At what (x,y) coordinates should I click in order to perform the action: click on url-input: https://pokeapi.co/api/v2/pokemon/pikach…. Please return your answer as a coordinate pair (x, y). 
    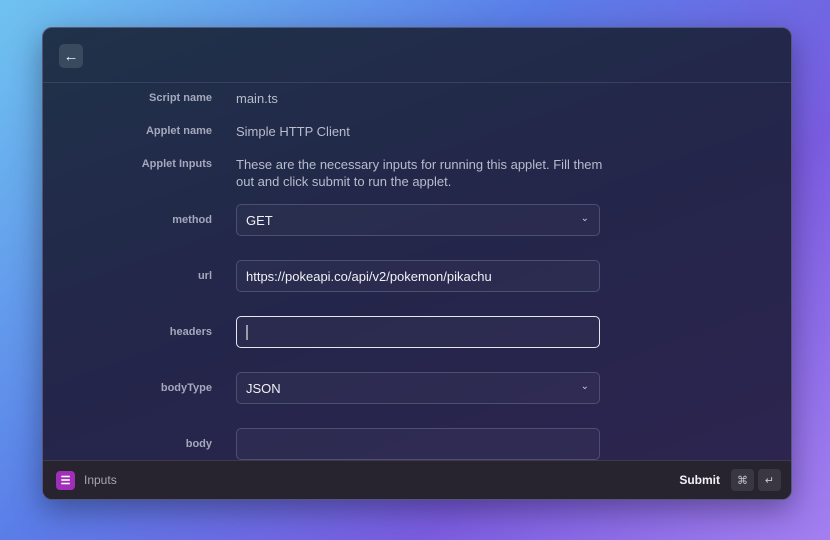
    Looking at the image, I should click on (418, 276).